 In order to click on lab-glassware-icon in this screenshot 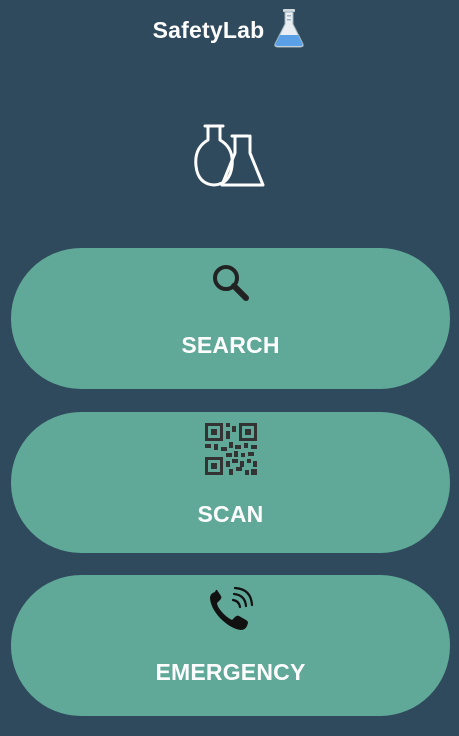, I will do `click(229, 155)`.